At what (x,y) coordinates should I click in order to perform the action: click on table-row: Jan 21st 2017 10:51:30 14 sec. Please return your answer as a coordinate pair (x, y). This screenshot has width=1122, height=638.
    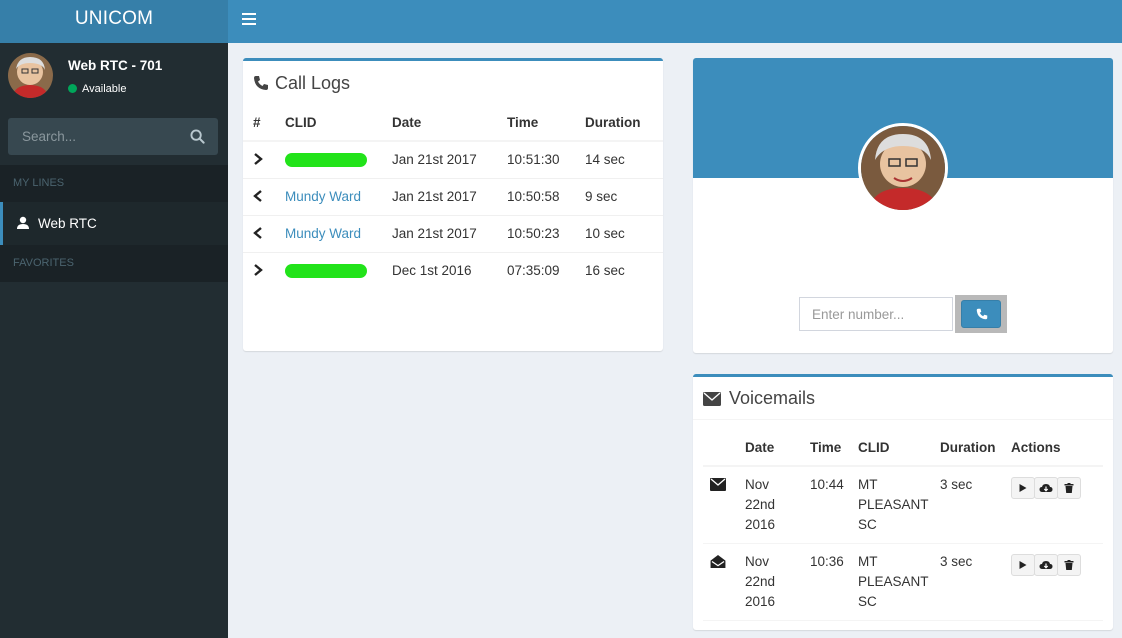
    Looking at the image, I should click on (453, 159).